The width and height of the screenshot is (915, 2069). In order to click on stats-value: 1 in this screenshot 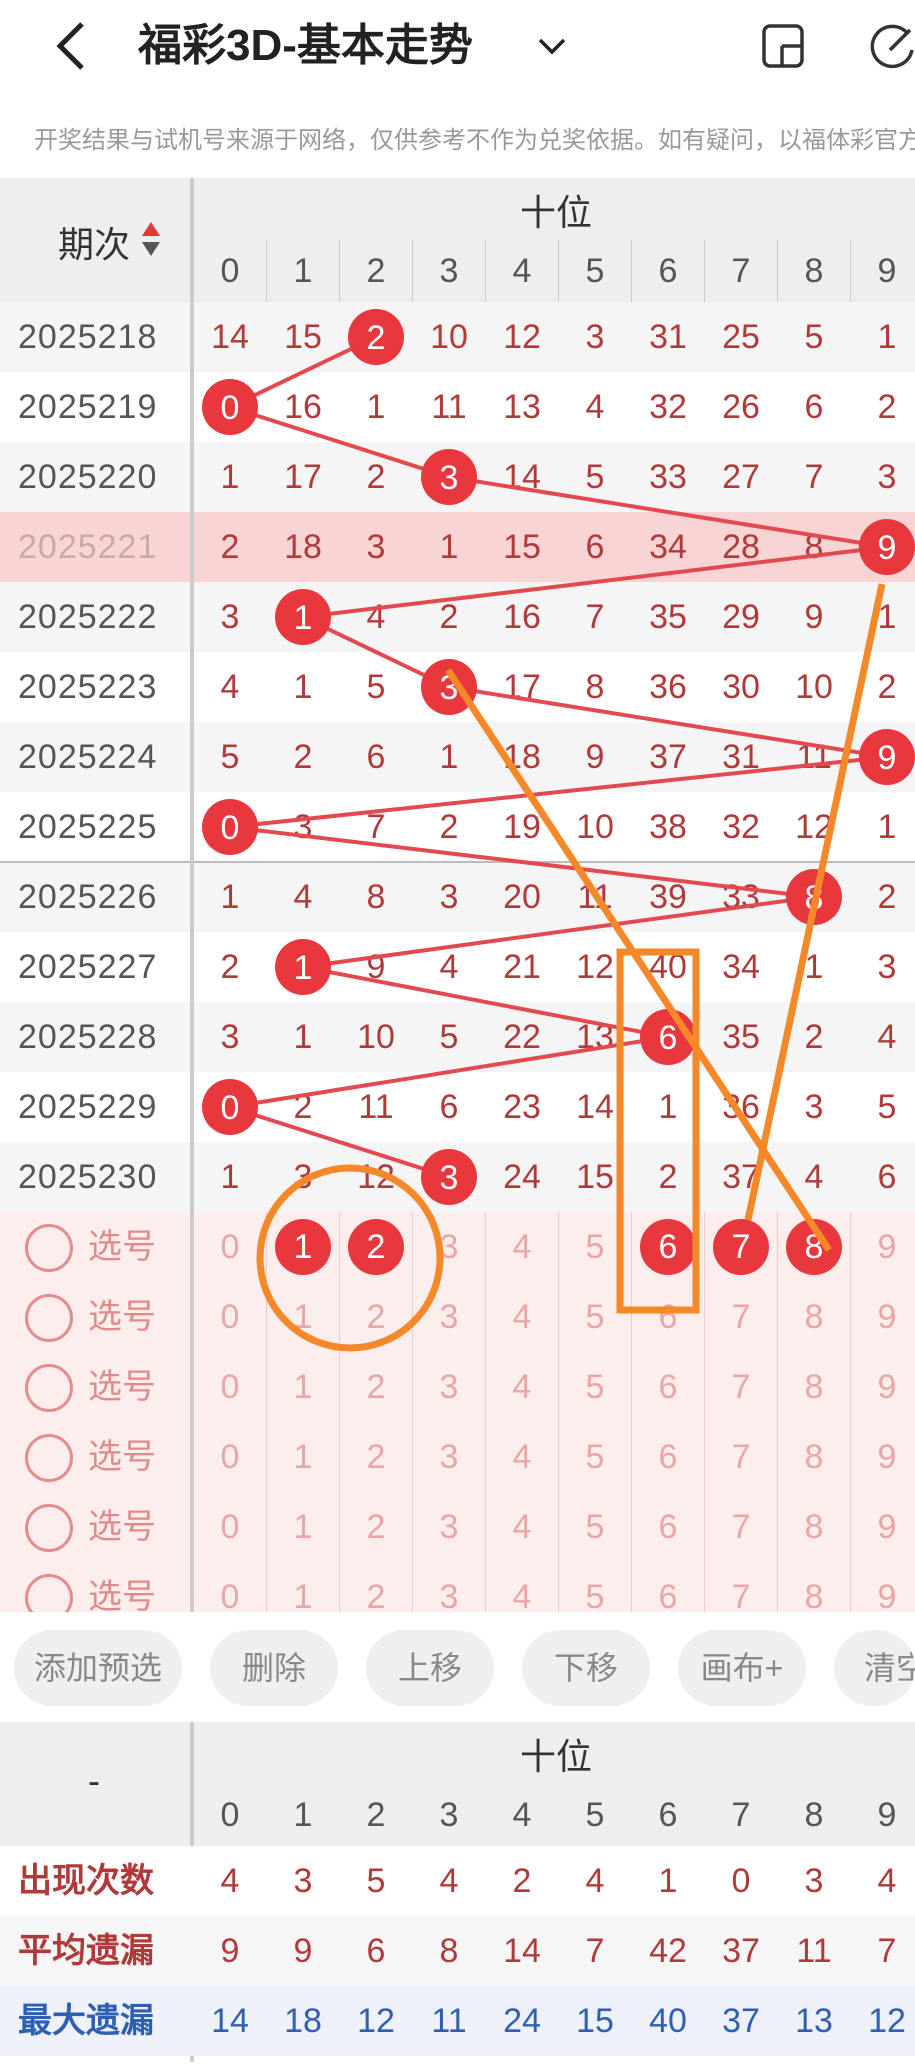, I will do `click(668, 1881)`.